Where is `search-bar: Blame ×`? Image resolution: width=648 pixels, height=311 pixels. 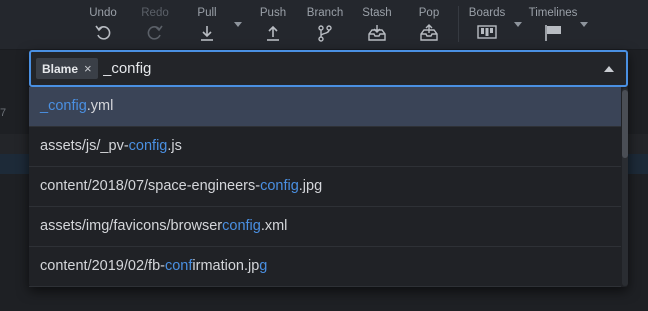 search-bar: Blame × is located at coordinates (328, 68).